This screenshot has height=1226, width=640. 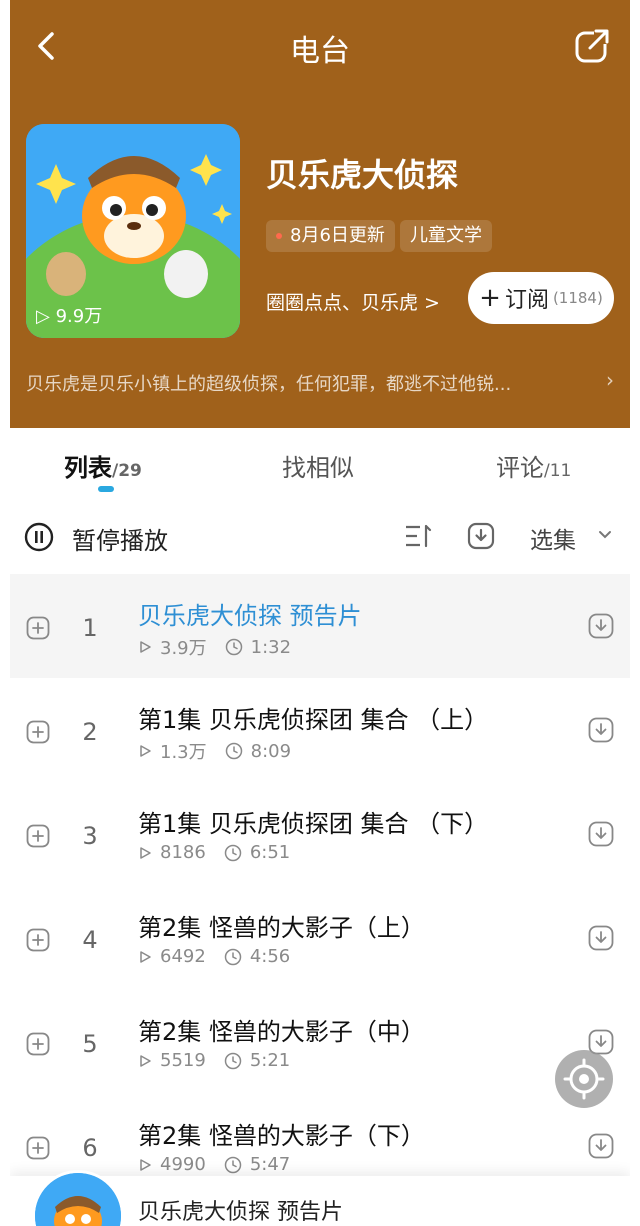 What do you see at coordinates (592, 46) in the screenshot?
I see `share-icon` at bounding box center [592, 46].